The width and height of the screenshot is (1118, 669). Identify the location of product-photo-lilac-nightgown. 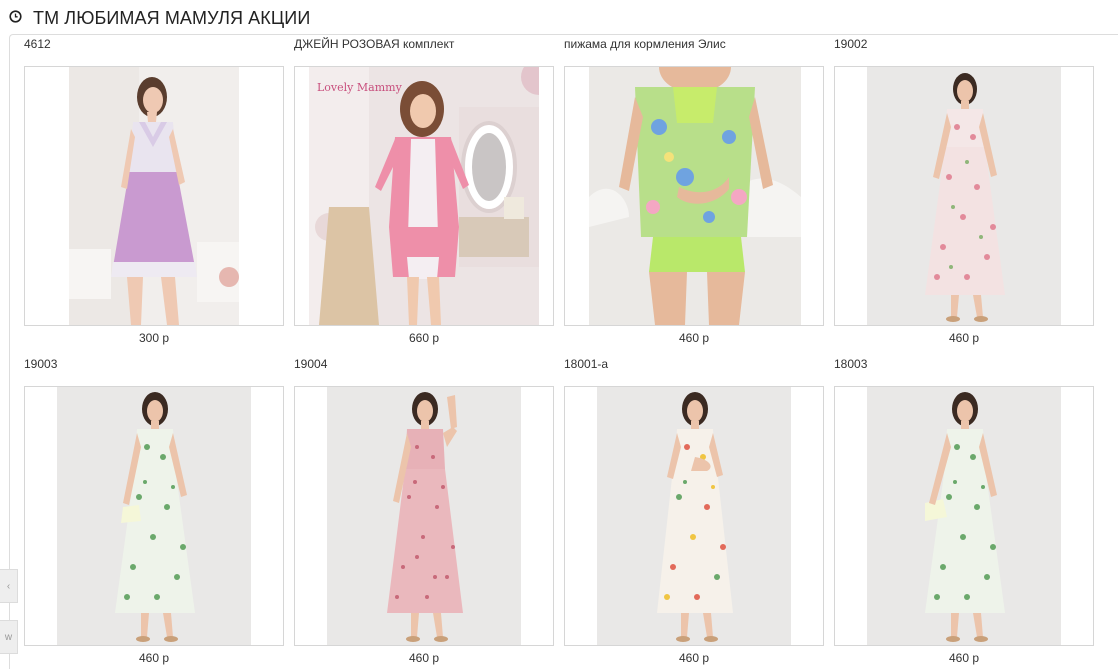
(154, 196).